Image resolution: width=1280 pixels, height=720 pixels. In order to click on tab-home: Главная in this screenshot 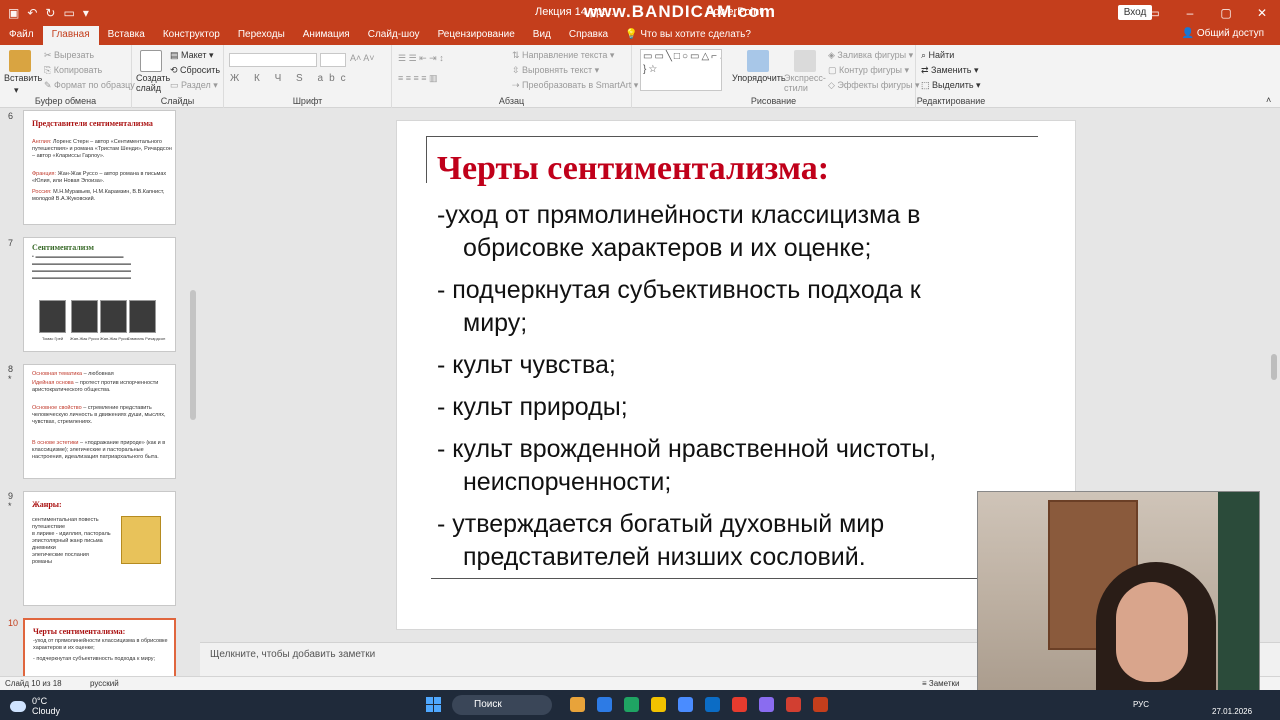, I will do `click(70, 35)`.